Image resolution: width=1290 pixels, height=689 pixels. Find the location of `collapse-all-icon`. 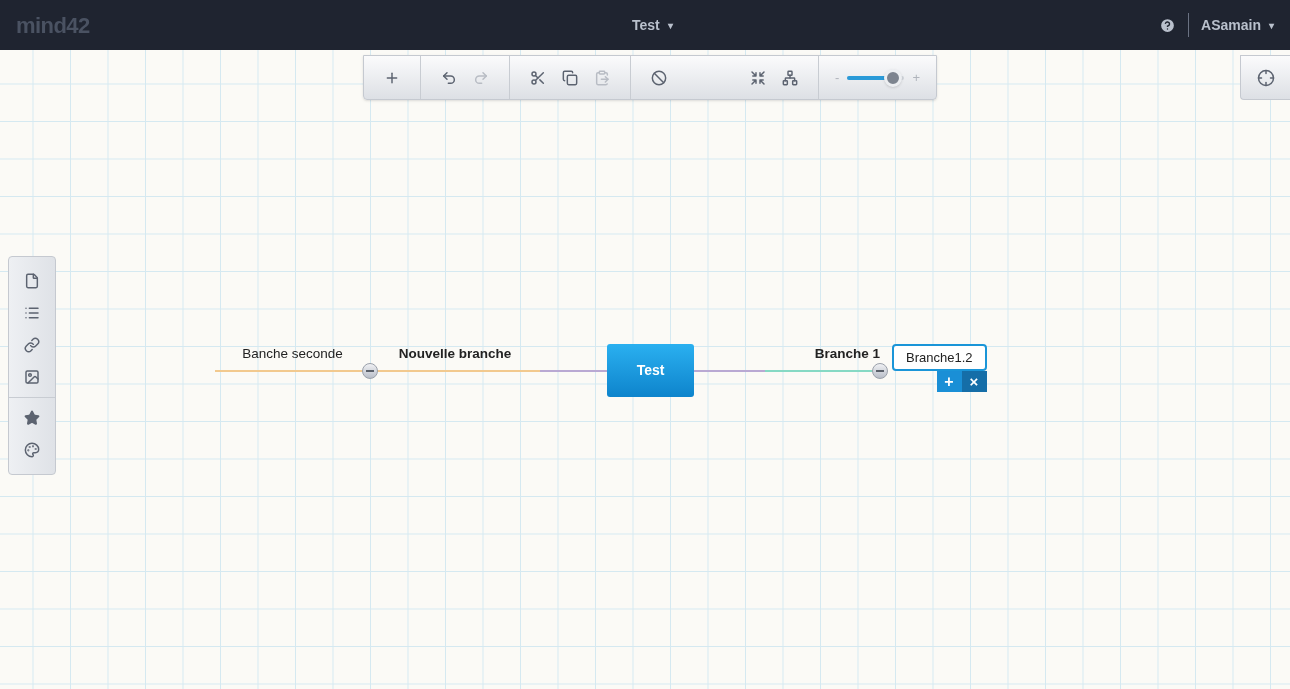

collapse-all-icon is located at coordinates (758, 77).